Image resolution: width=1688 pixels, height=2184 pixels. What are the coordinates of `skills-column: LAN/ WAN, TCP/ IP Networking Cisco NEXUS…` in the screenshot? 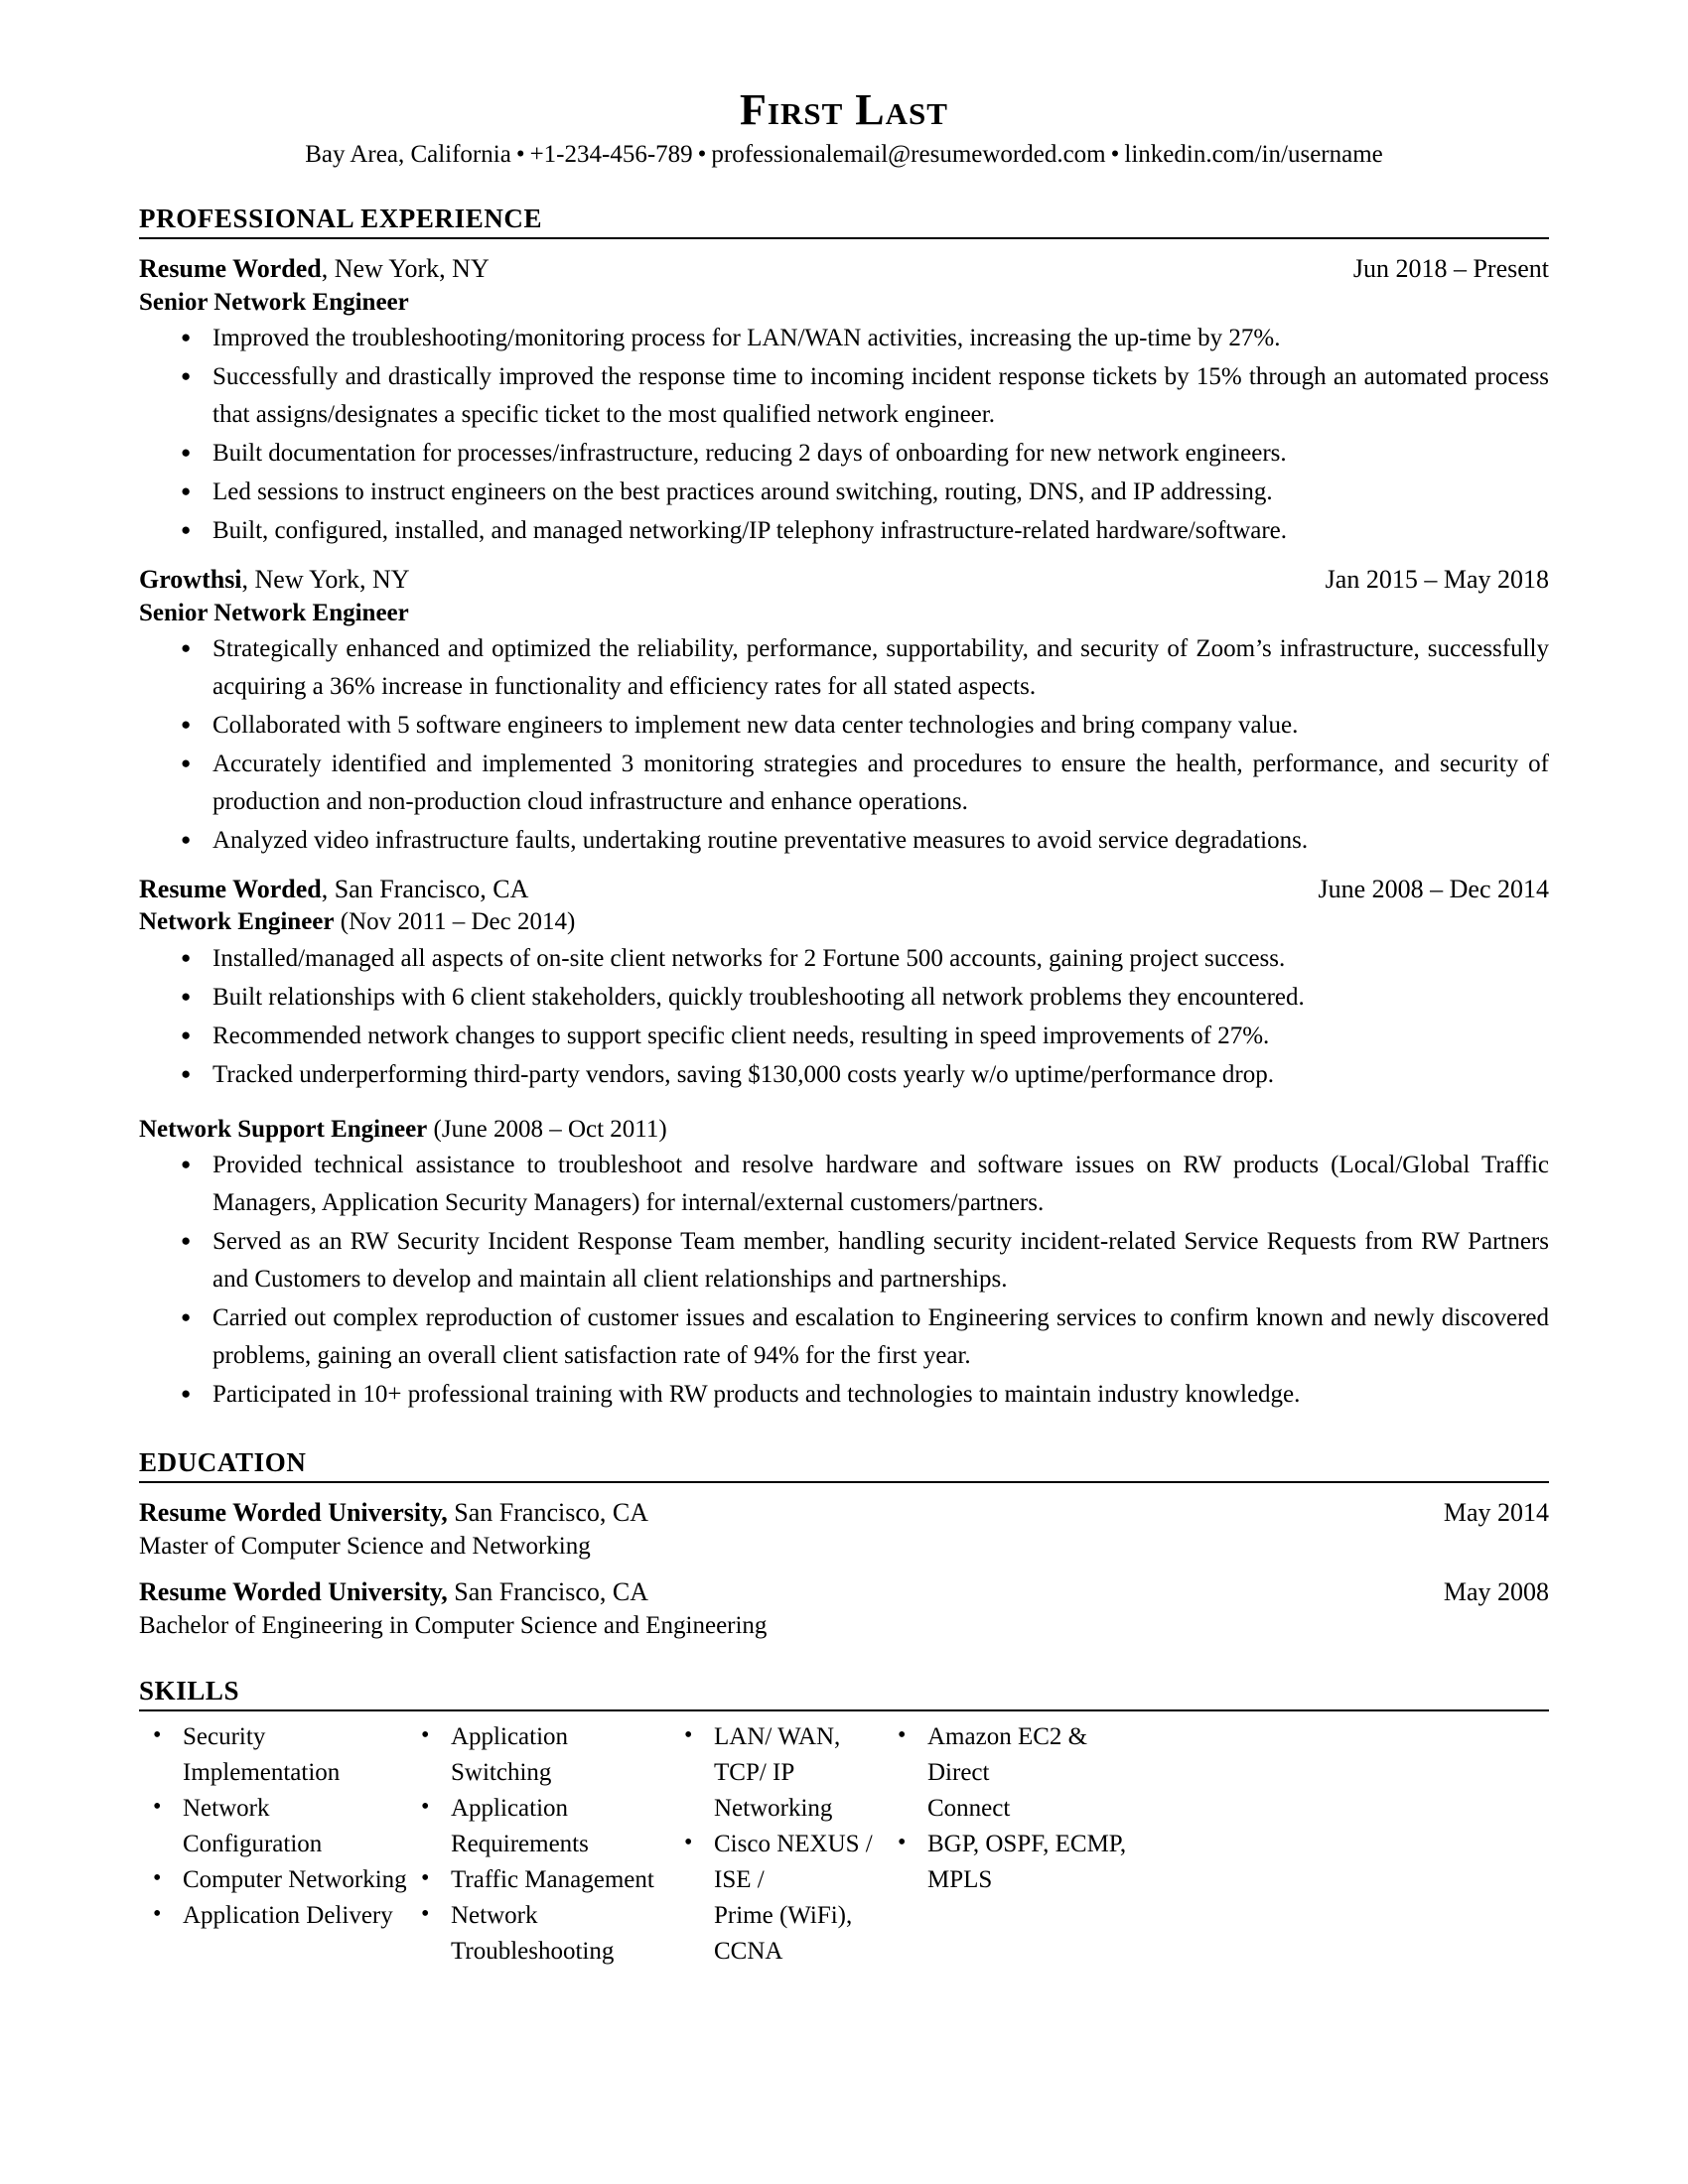 It's located at (777, 1843).